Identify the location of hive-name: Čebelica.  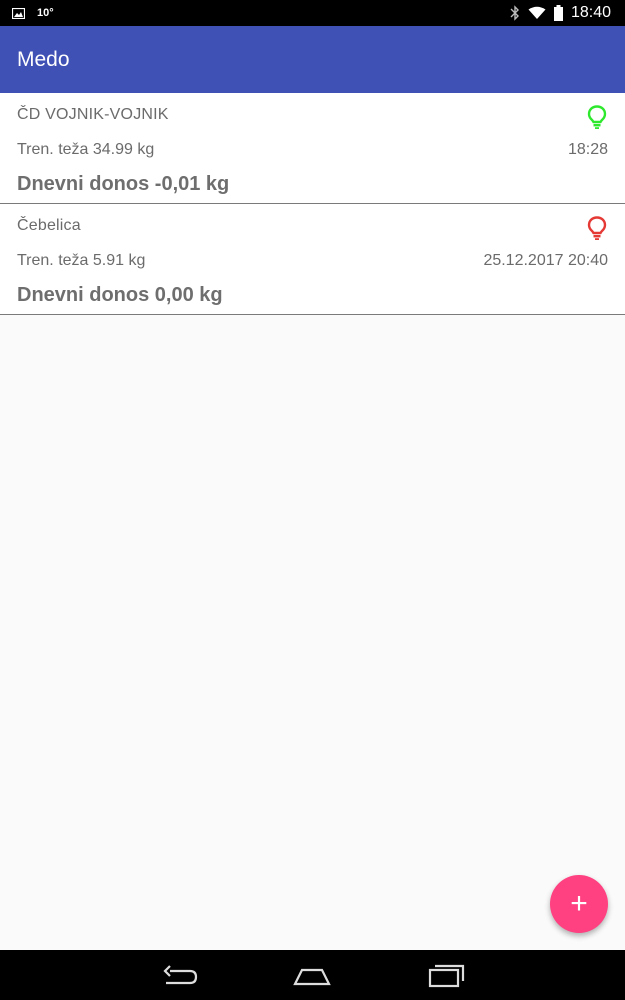
(49, 225).